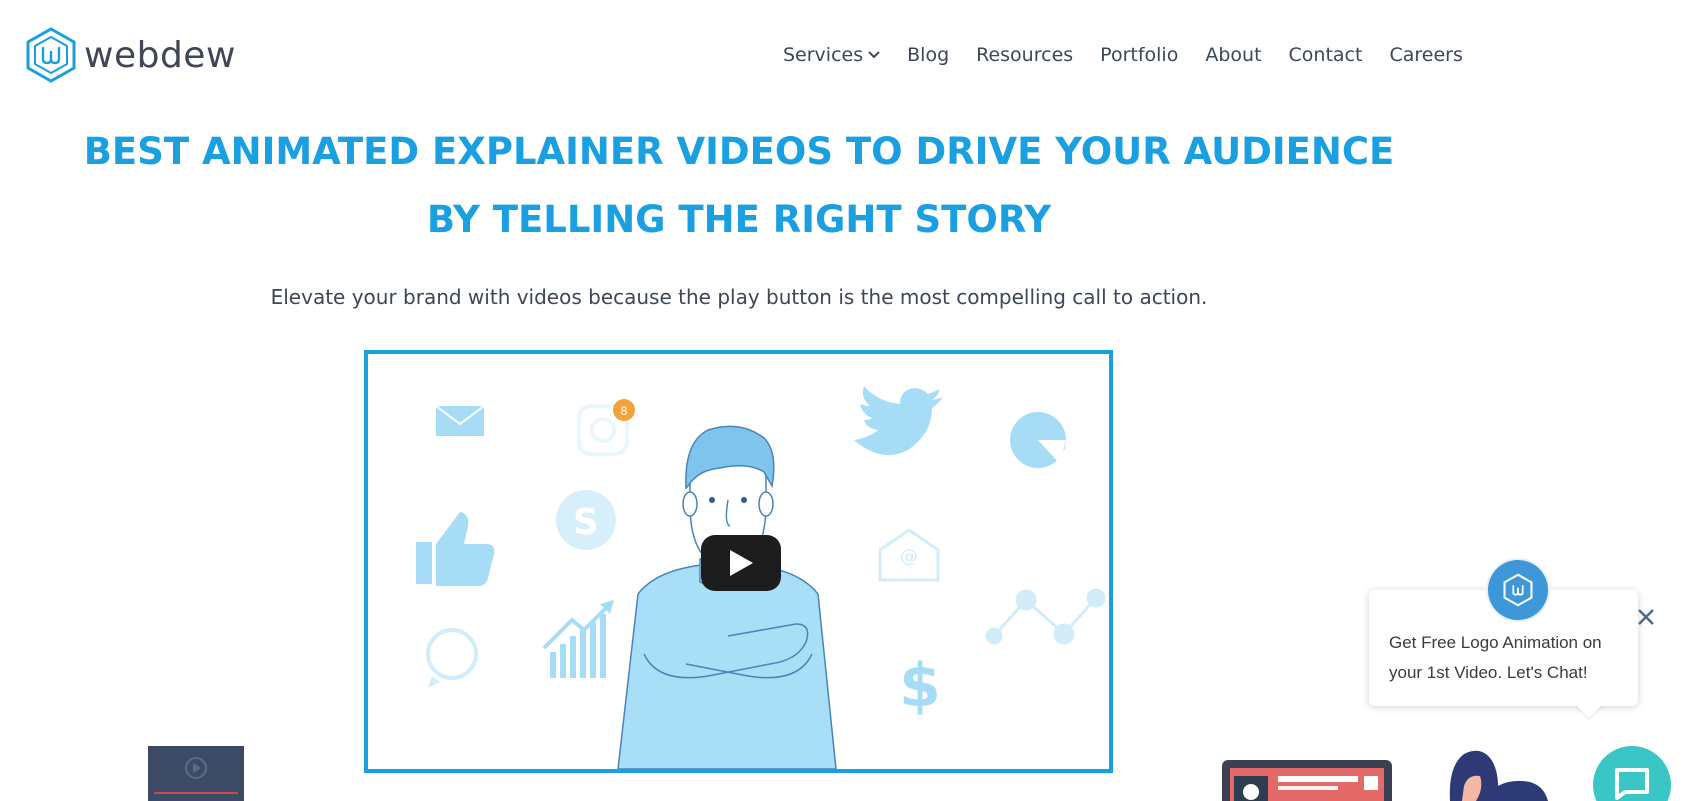 The image size is (1684, 801). What do you see at coordinates (1307, 780) in the screenshot?
I see `laptop-person-illustration` at bounding box center [1307, 780].